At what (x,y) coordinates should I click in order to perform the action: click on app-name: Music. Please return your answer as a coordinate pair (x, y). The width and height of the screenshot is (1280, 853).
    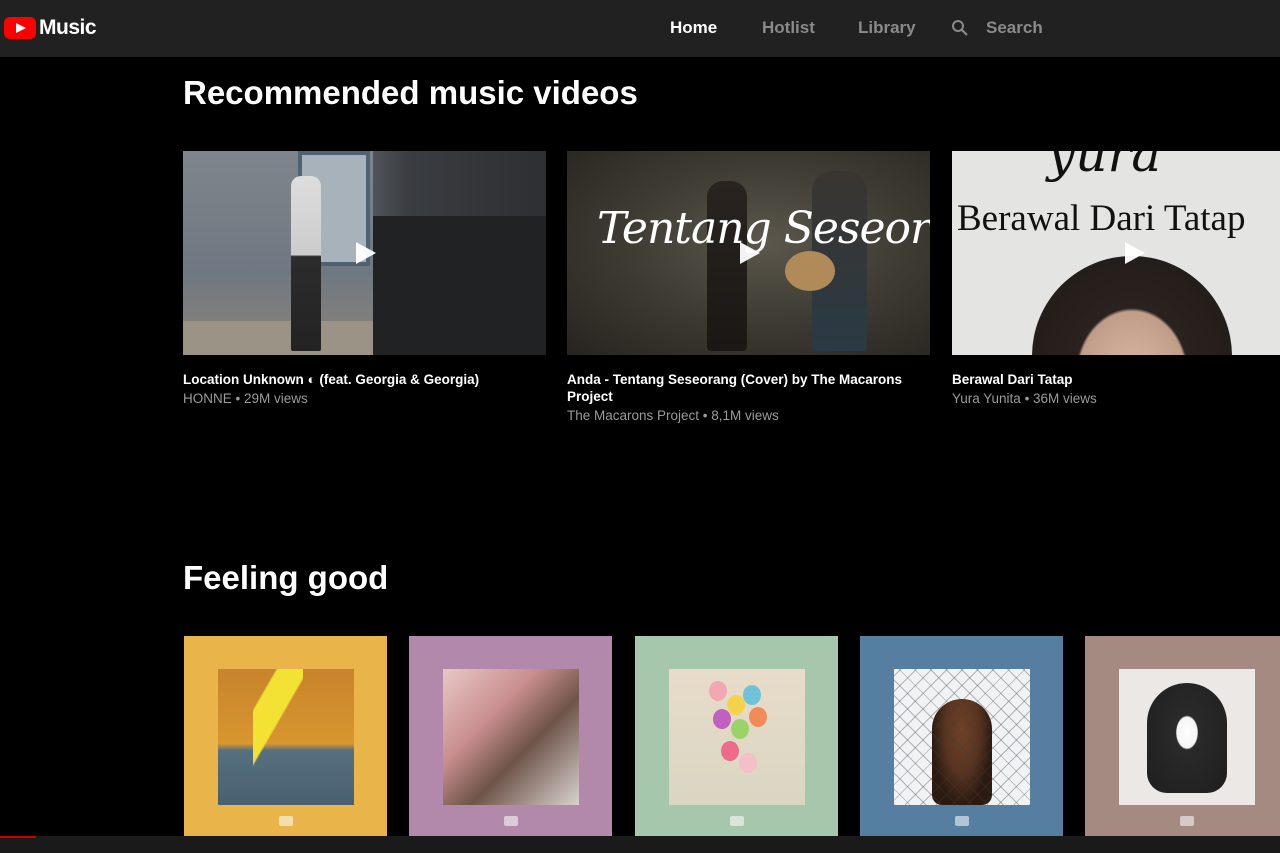
    Looking at the image, I should click on (68, 27).